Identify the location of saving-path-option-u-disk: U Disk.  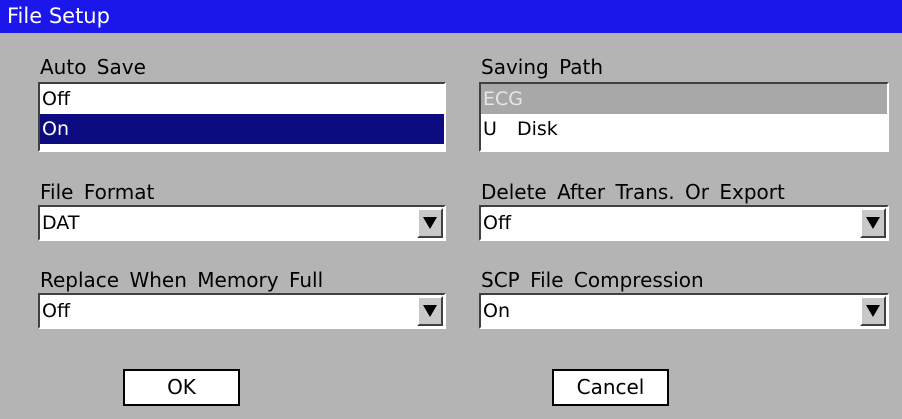
(684, 129).